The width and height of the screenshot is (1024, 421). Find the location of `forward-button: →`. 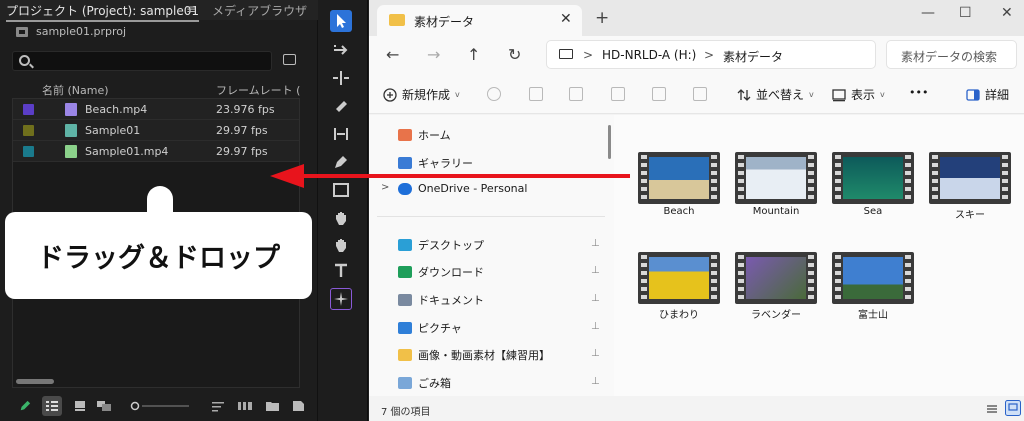

forward-button: → is located at coordinates (433, 54).